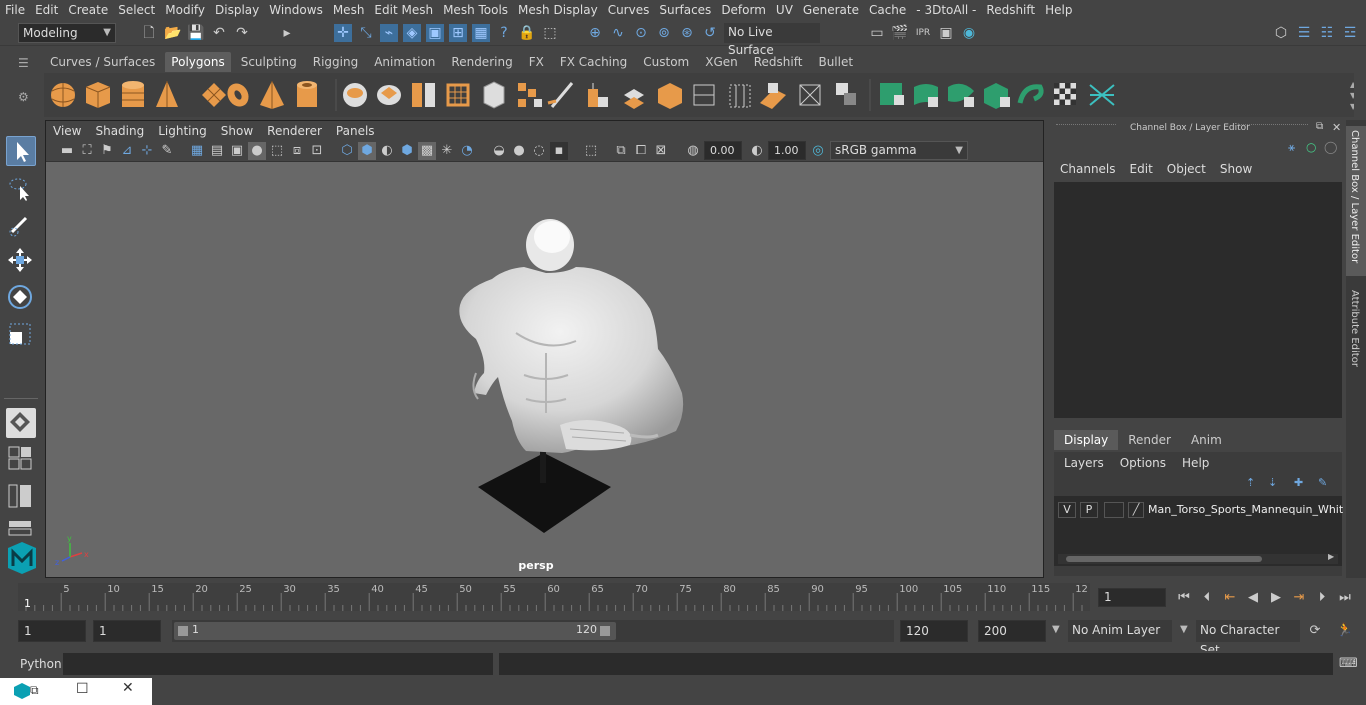 The height and width of the screenshot is (705, 1366). What do you see at coordinates (21, 335) in the screenshot?
I see `scale-tool-icon` at bounding box center [21, 335].